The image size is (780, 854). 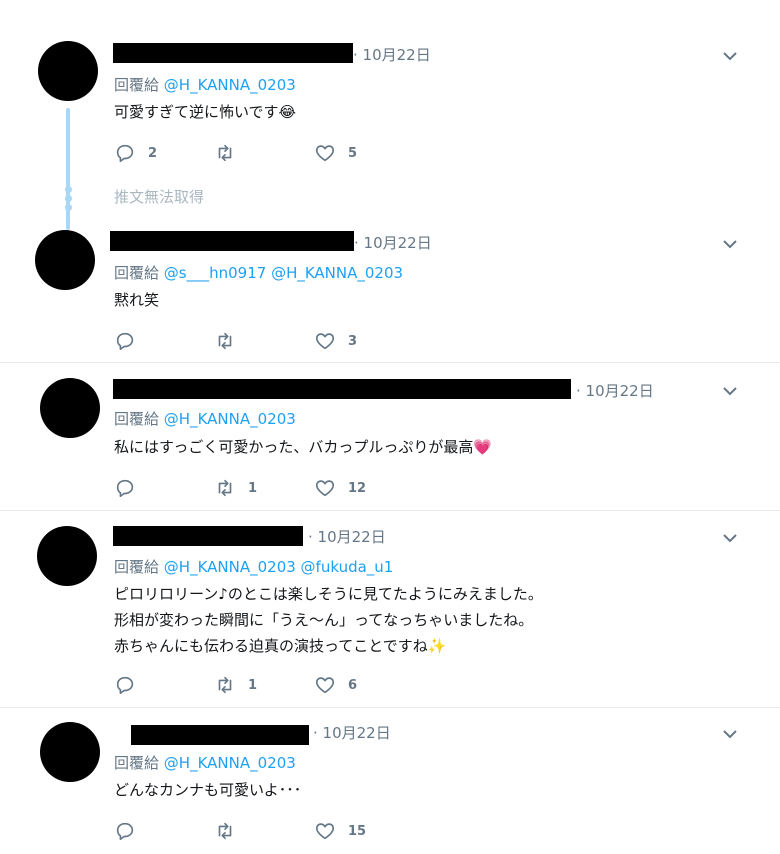 What do you see at coordinates (353, 153) in the screenshot?
I see `like-count: 5` at bounding box center [353, 153].